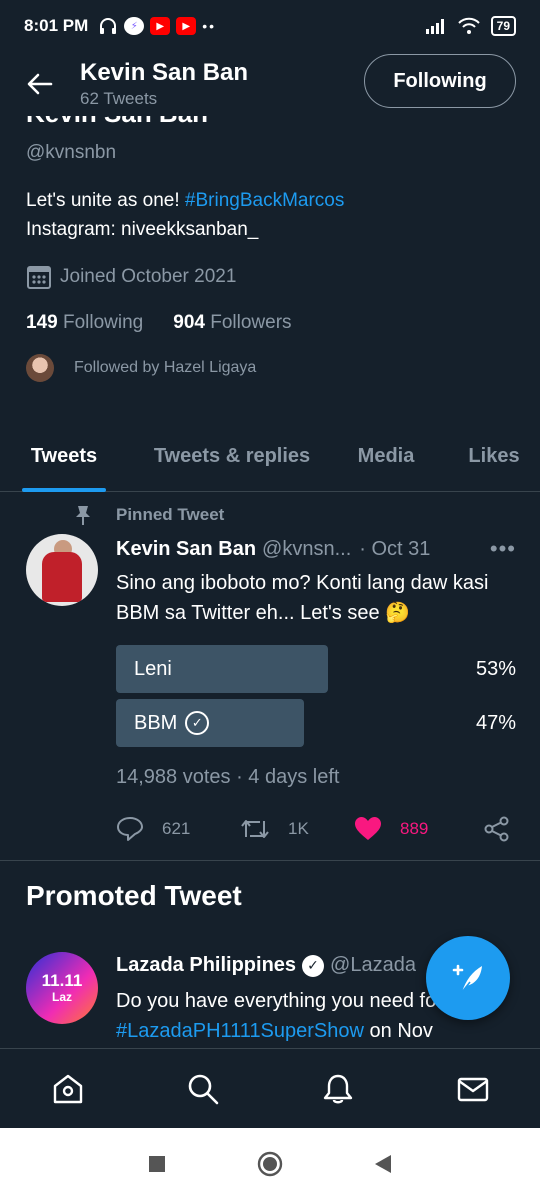 The width and height of the screenshot is (540, 1200). I want to click on retweet-button: 1K, so click(297, 829).